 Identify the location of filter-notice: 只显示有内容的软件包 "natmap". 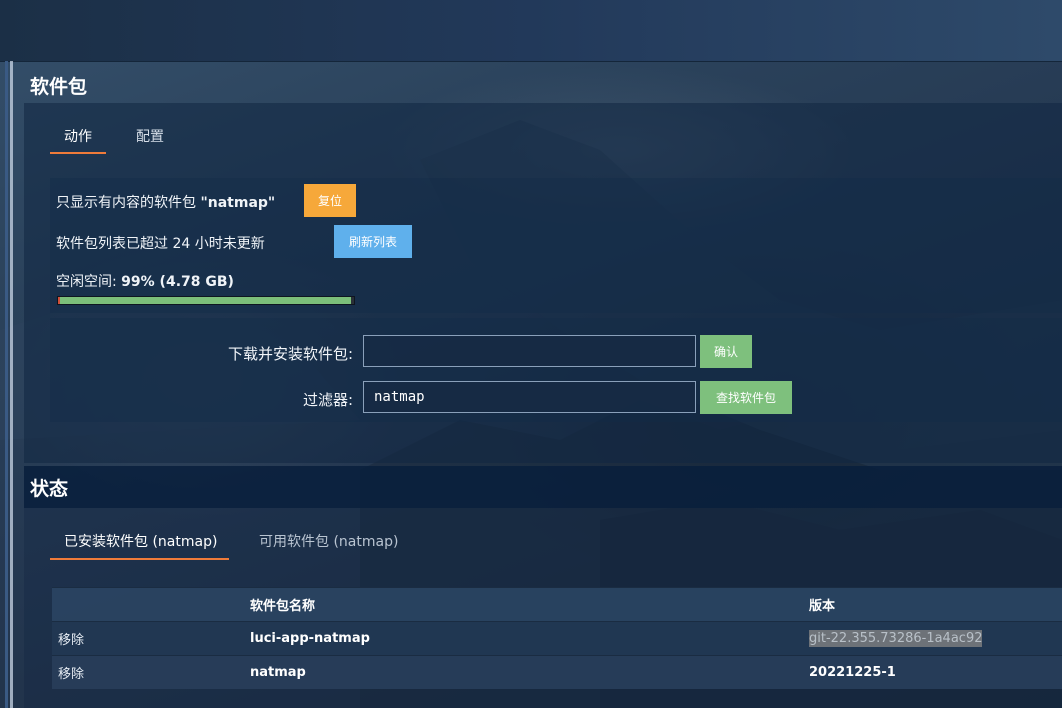
(165, 202).